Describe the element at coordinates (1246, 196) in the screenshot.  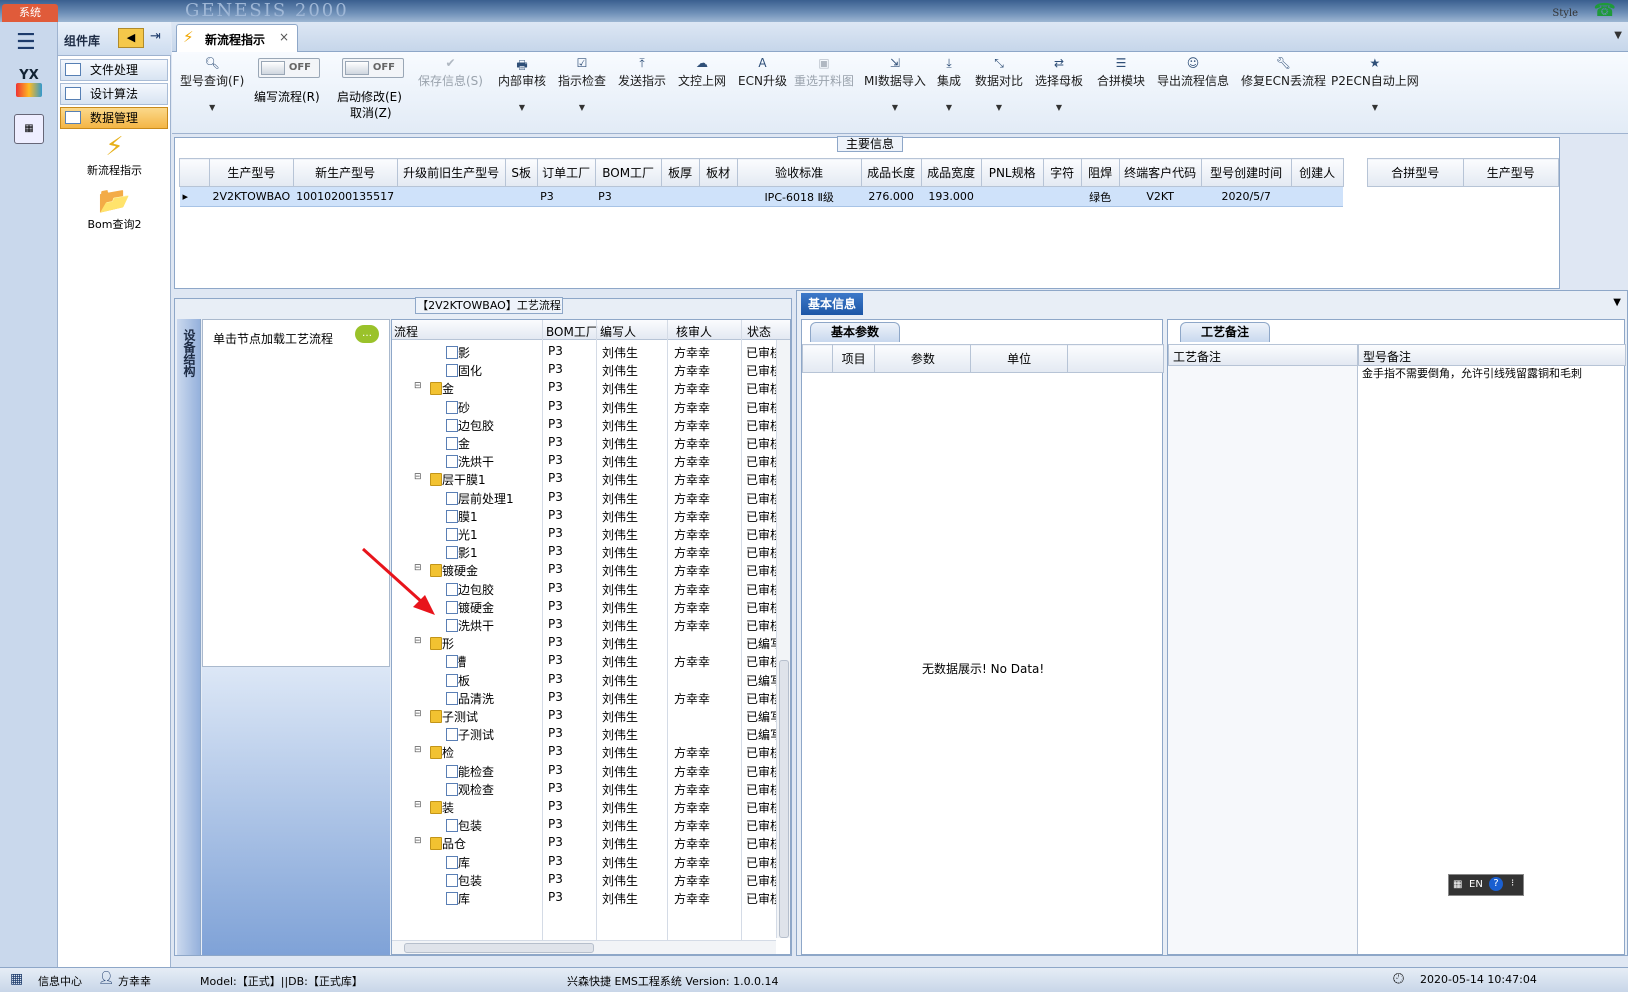
I see `table-cell: 2020/5/7` at that location.